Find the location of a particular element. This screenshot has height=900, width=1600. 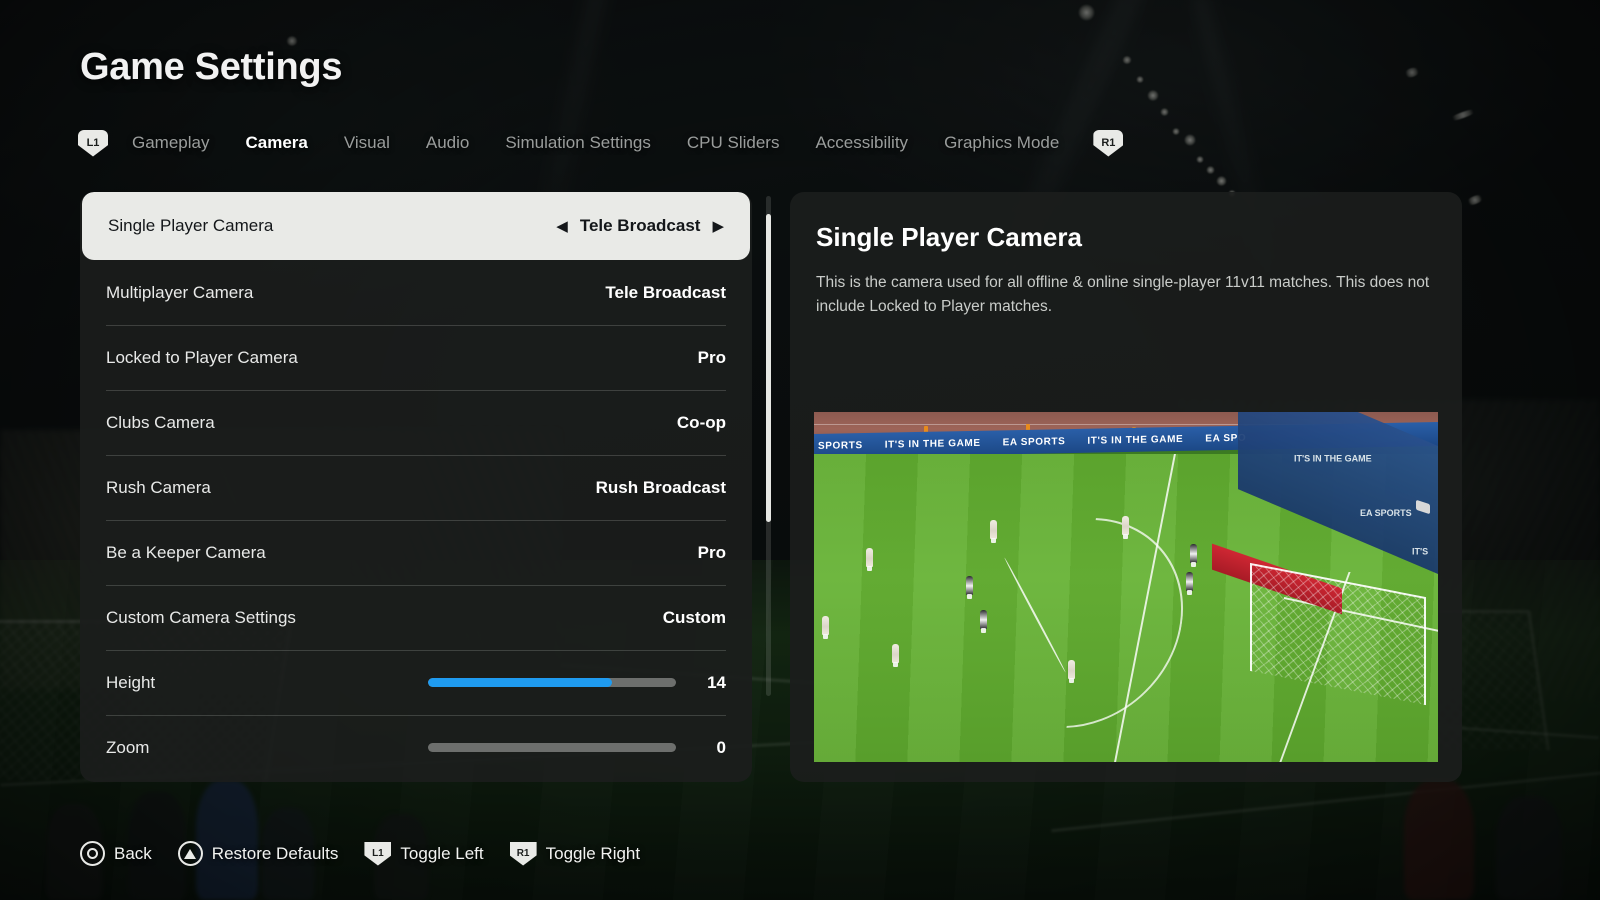

setting-row-rush-camera: Rush Camera Rush Broadcast is located at coordinates (416, 487).